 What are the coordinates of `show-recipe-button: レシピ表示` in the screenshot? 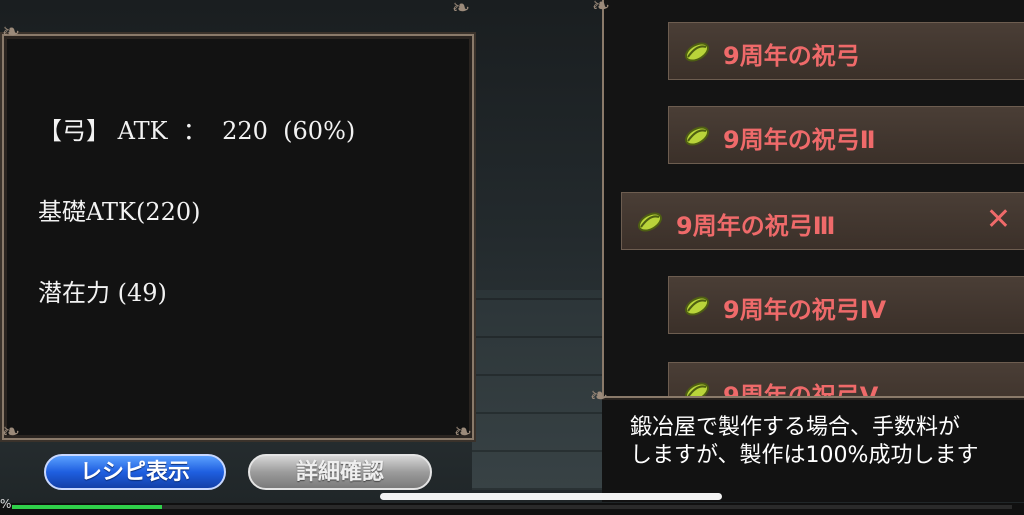 It's located at (135, 472).